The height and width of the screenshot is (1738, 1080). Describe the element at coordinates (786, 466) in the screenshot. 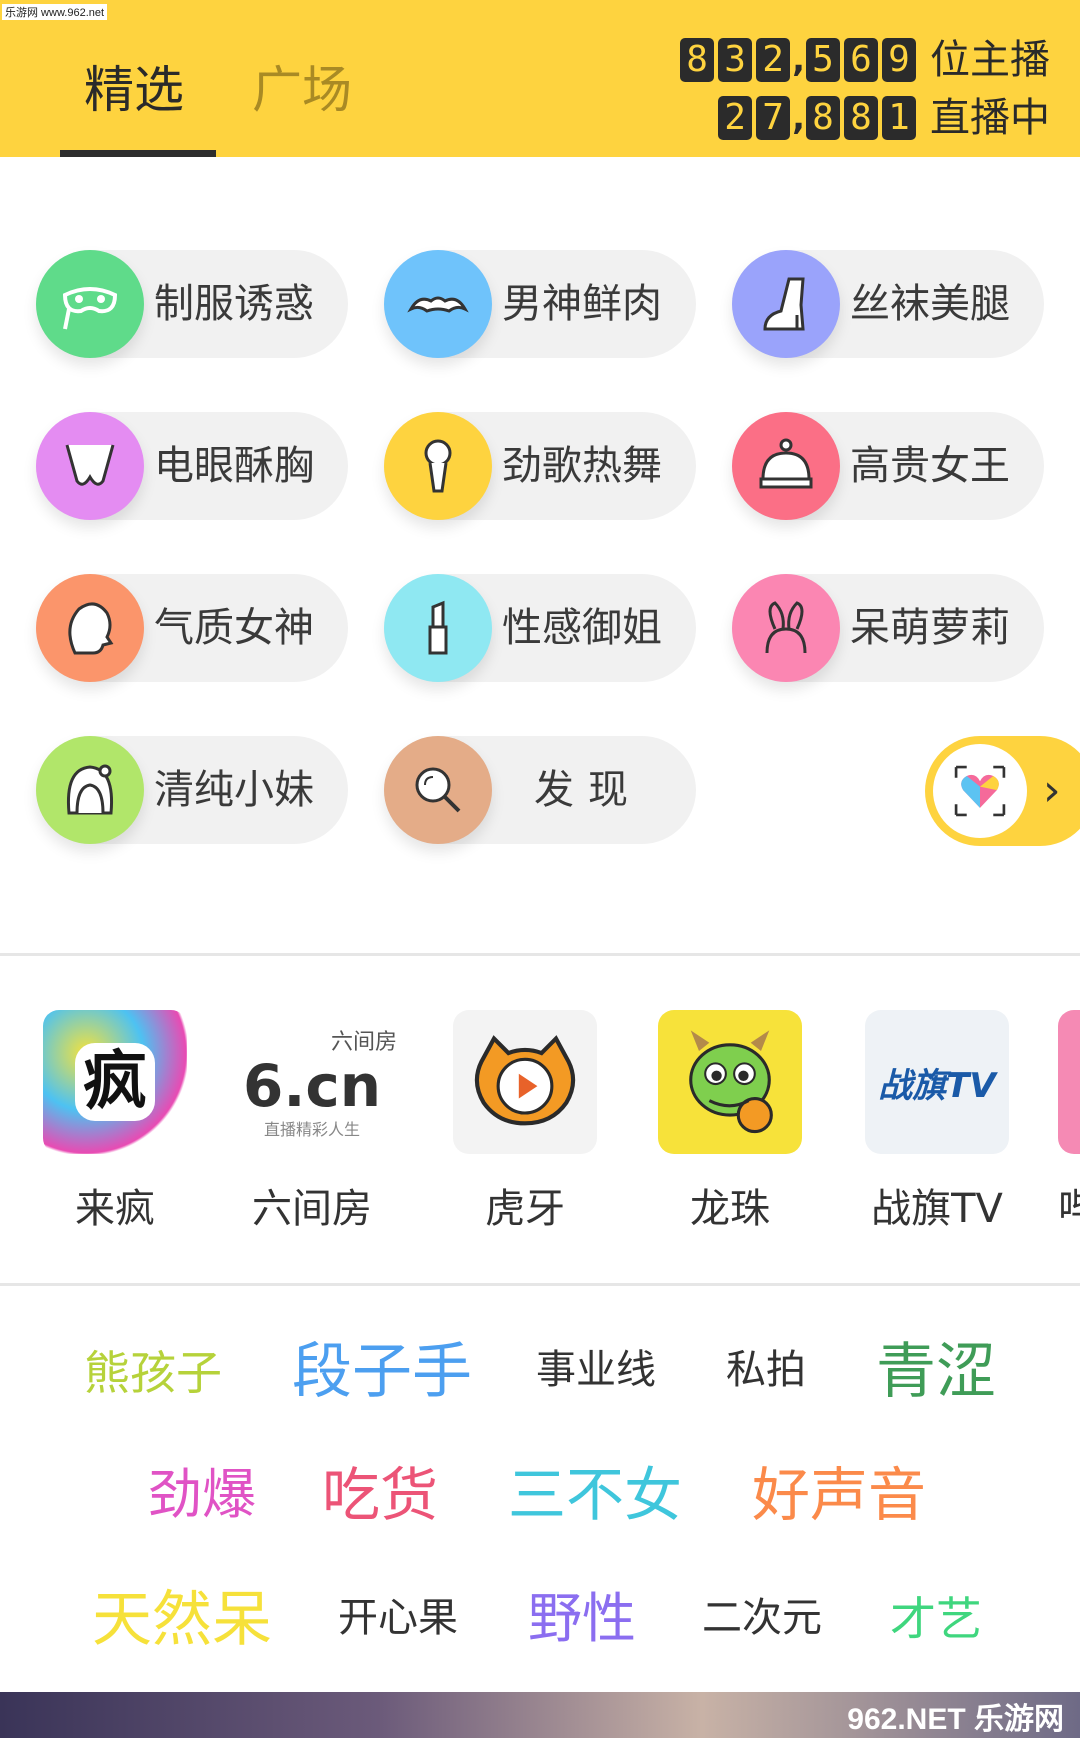

I see `crown-icon` at that location.